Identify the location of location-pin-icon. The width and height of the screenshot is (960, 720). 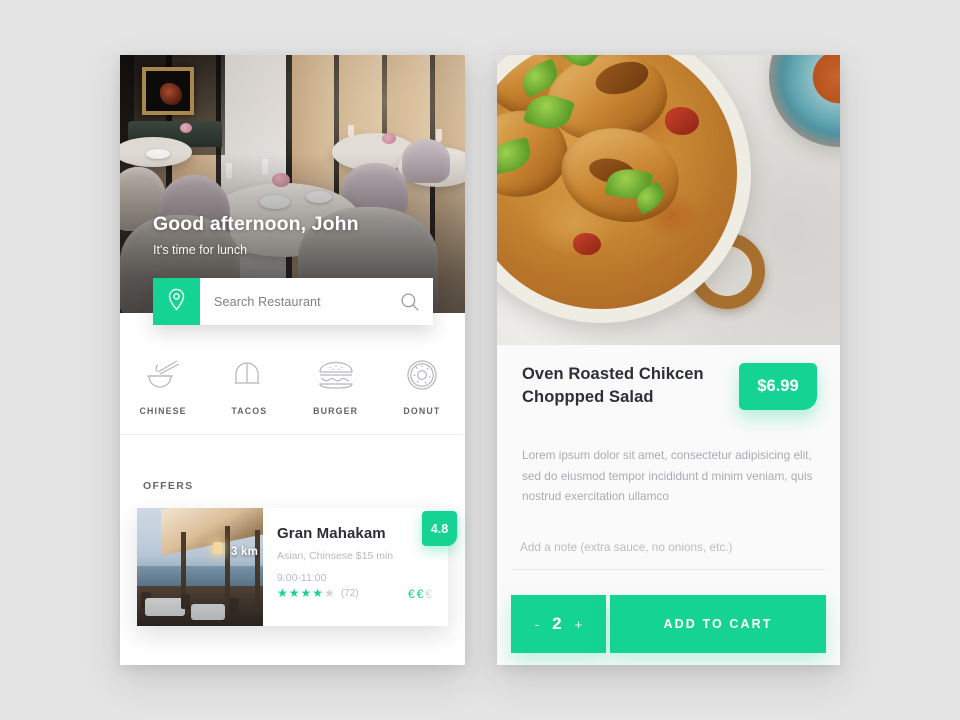
(176, 302).